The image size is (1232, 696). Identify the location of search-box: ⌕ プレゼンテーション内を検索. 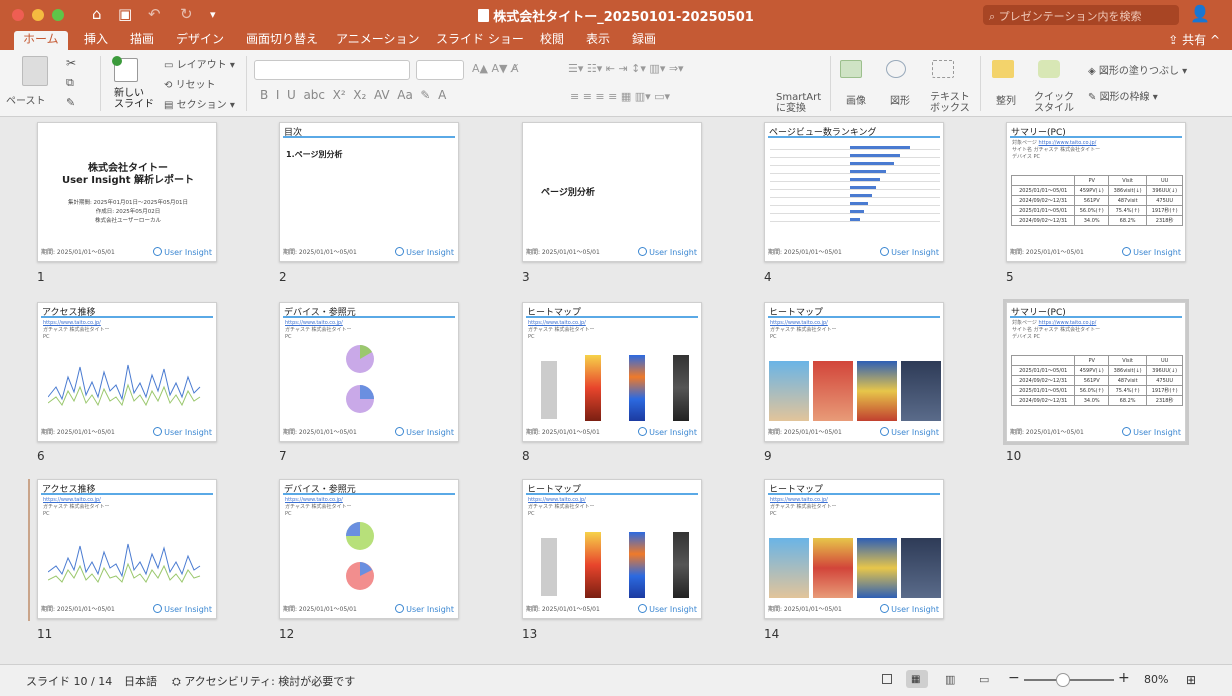
(1081, 15).